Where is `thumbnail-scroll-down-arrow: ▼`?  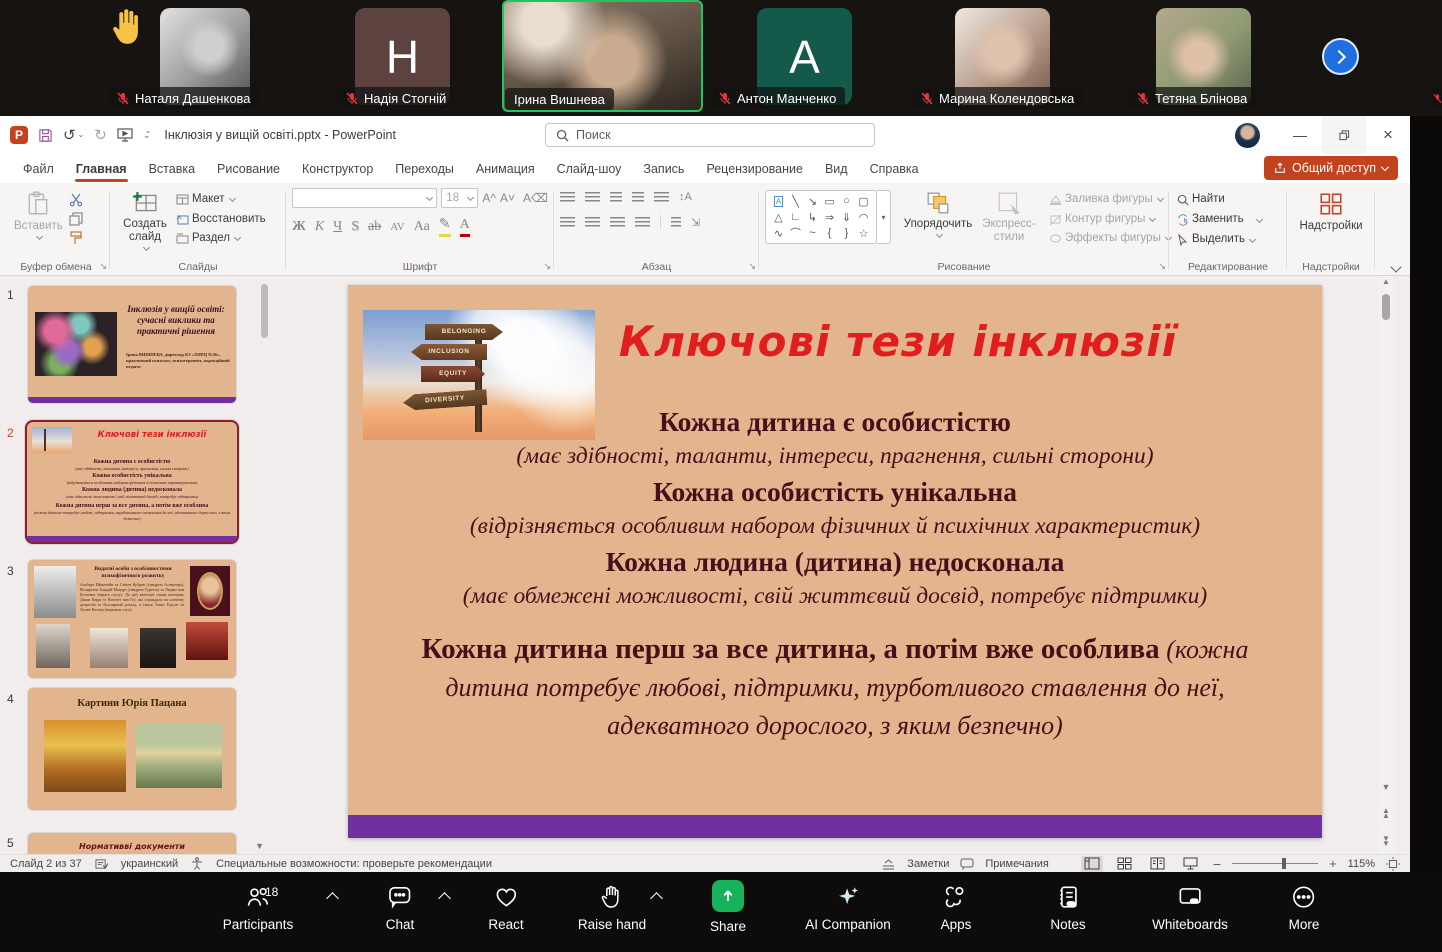 thumbnail-scroll-down-arrow: ▼ is located at coordinates (259, 846).